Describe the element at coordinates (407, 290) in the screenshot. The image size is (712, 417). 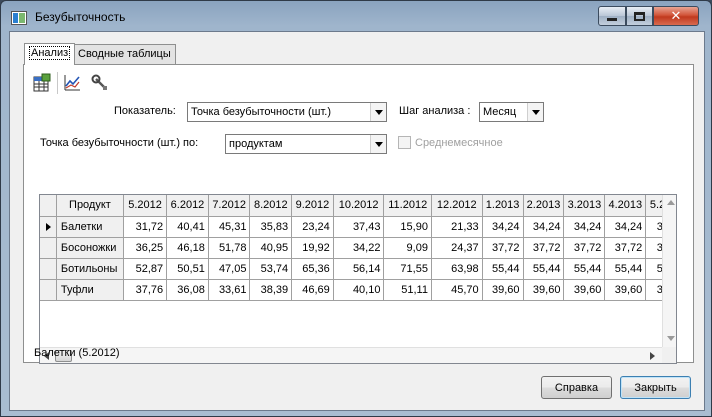
I see `value-cell: 51,11` at that location.